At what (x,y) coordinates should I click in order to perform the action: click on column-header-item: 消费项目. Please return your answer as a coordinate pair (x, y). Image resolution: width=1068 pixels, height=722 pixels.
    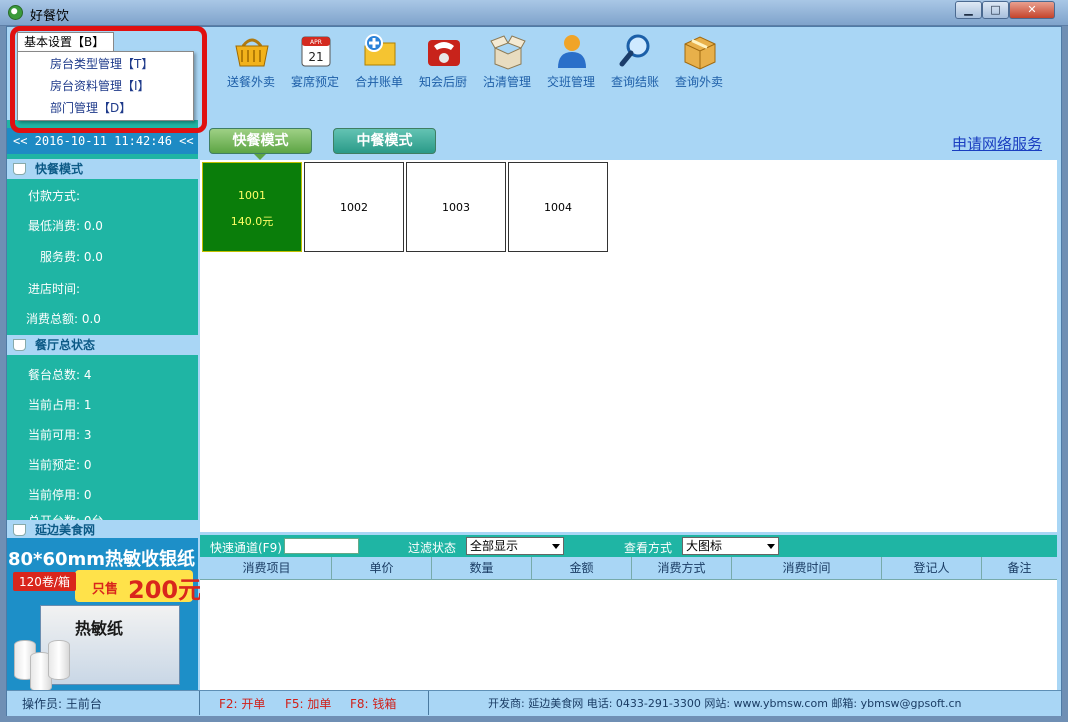
    Looking at the image, I should click on (267, 568).